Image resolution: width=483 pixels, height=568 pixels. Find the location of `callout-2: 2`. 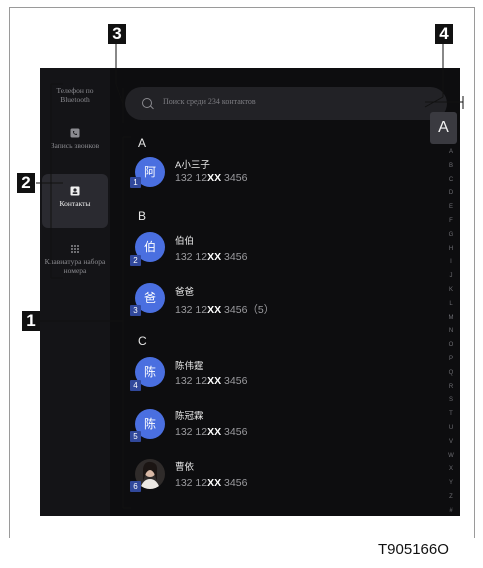

callout-2: 2 is located at coordinates (26, 183).